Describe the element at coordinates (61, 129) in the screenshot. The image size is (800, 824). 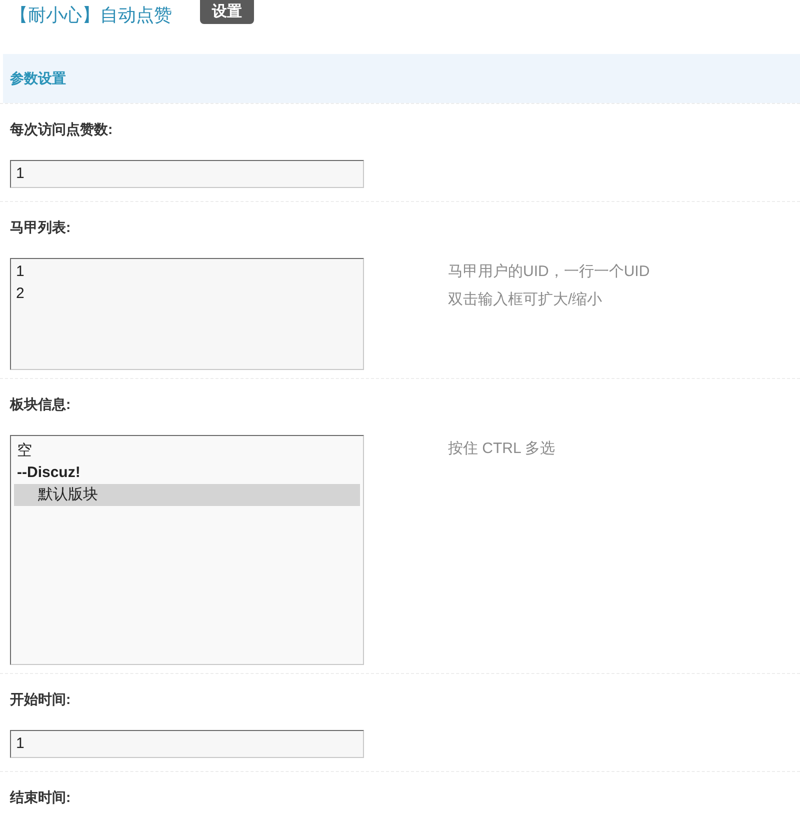
I see `field-label: 每次访问点赞数:` at that location.